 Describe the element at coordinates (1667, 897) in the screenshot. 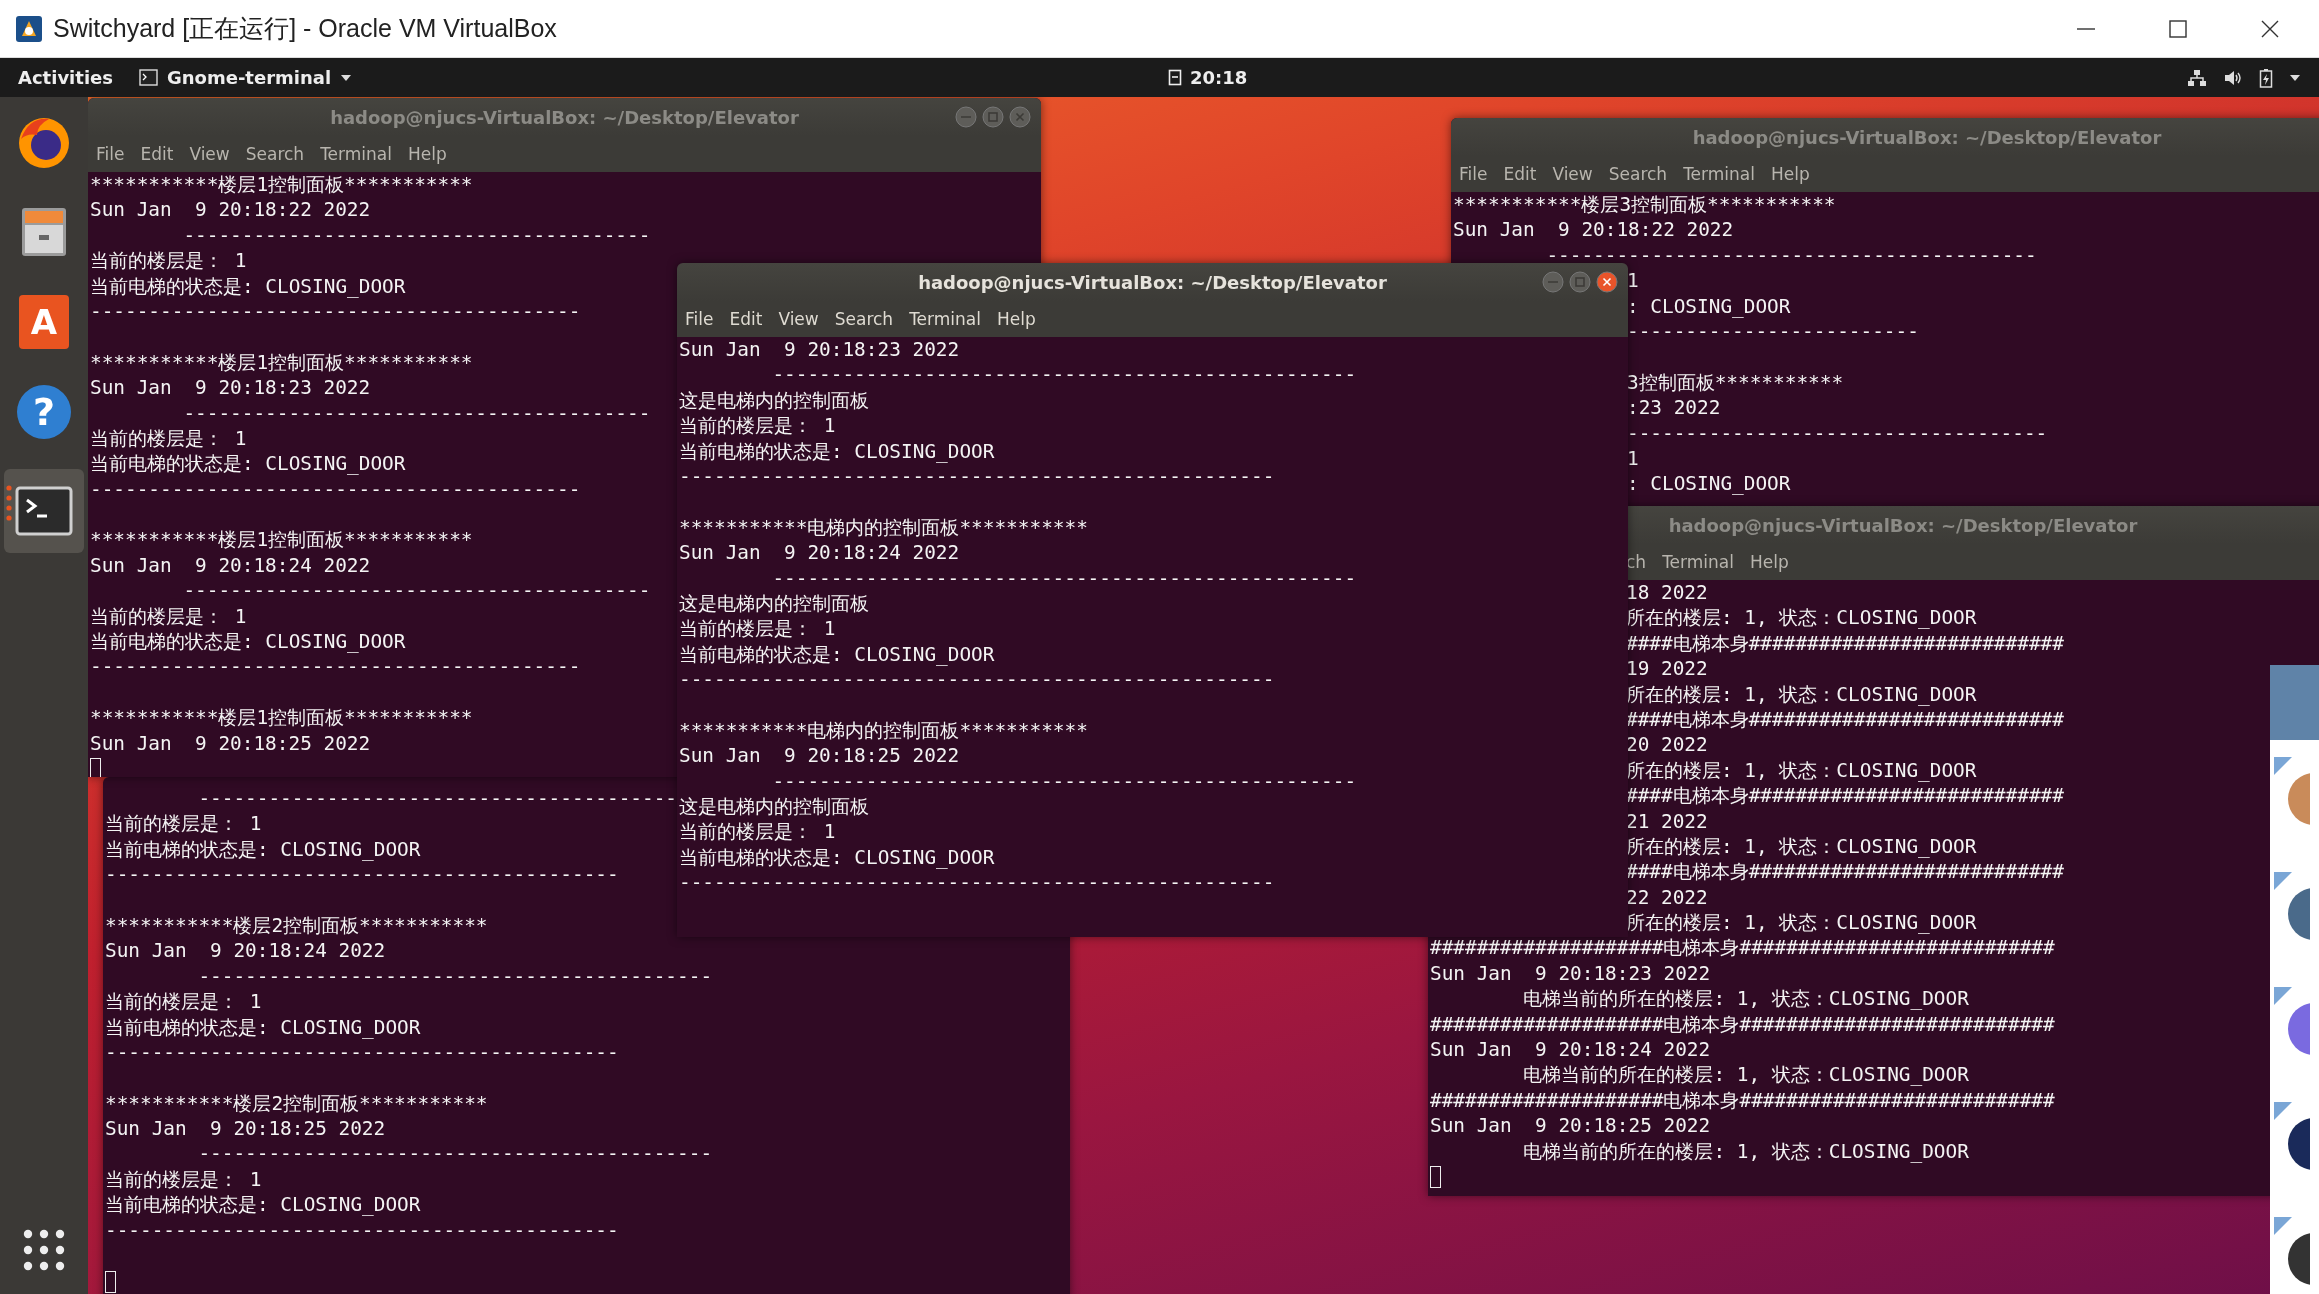

I see `output-line: 22 2022` at that location.